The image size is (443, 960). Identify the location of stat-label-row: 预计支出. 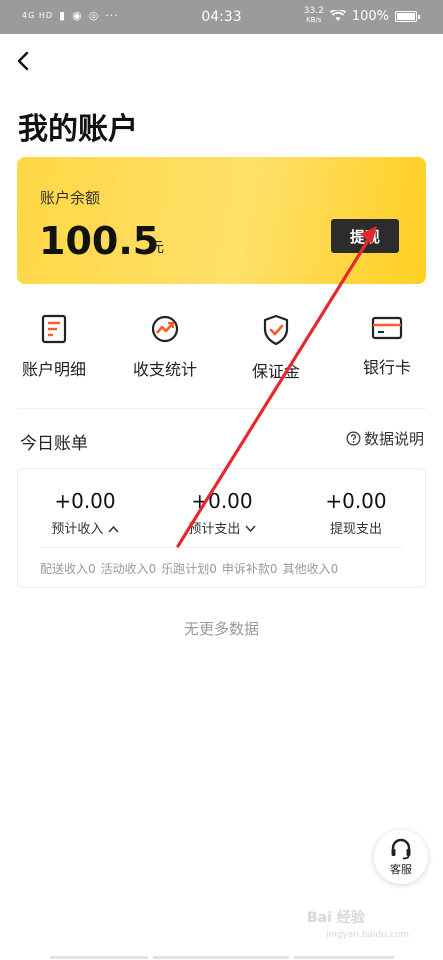
(222, 527).